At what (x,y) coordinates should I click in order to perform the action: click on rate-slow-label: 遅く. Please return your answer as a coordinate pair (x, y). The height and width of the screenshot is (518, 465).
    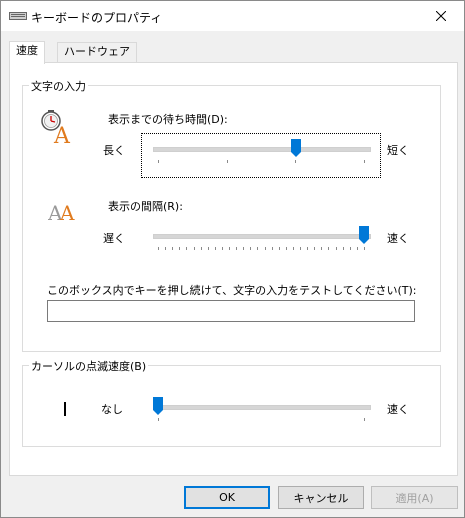
    Looking at the image, I should click on (114, 238).